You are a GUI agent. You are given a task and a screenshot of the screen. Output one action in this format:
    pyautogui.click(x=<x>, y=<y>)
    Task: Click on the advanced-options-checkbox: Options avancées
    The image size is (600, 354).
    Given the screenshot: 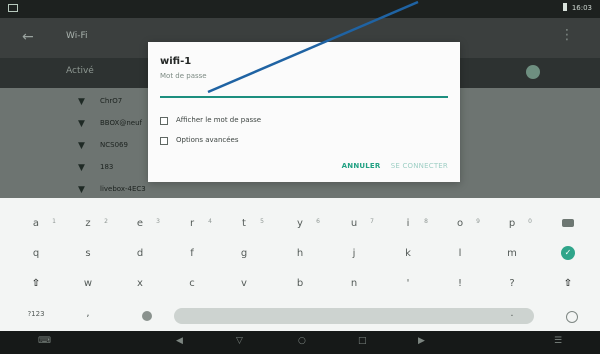 What is the action you would take?
    pyautogui.click(x=300, y=141)
    